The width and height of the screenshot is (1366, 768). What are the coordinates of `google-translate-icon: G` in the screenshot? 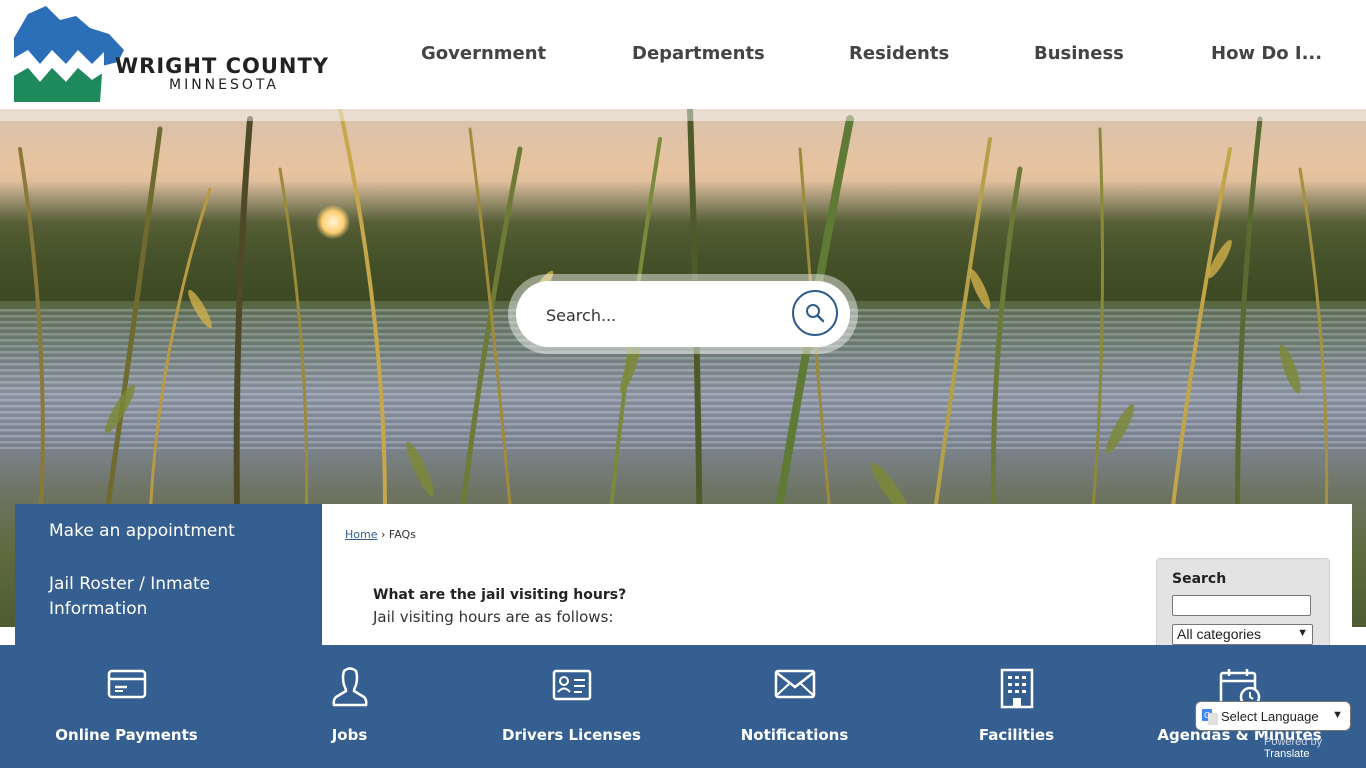 It's located at (1210, 717).